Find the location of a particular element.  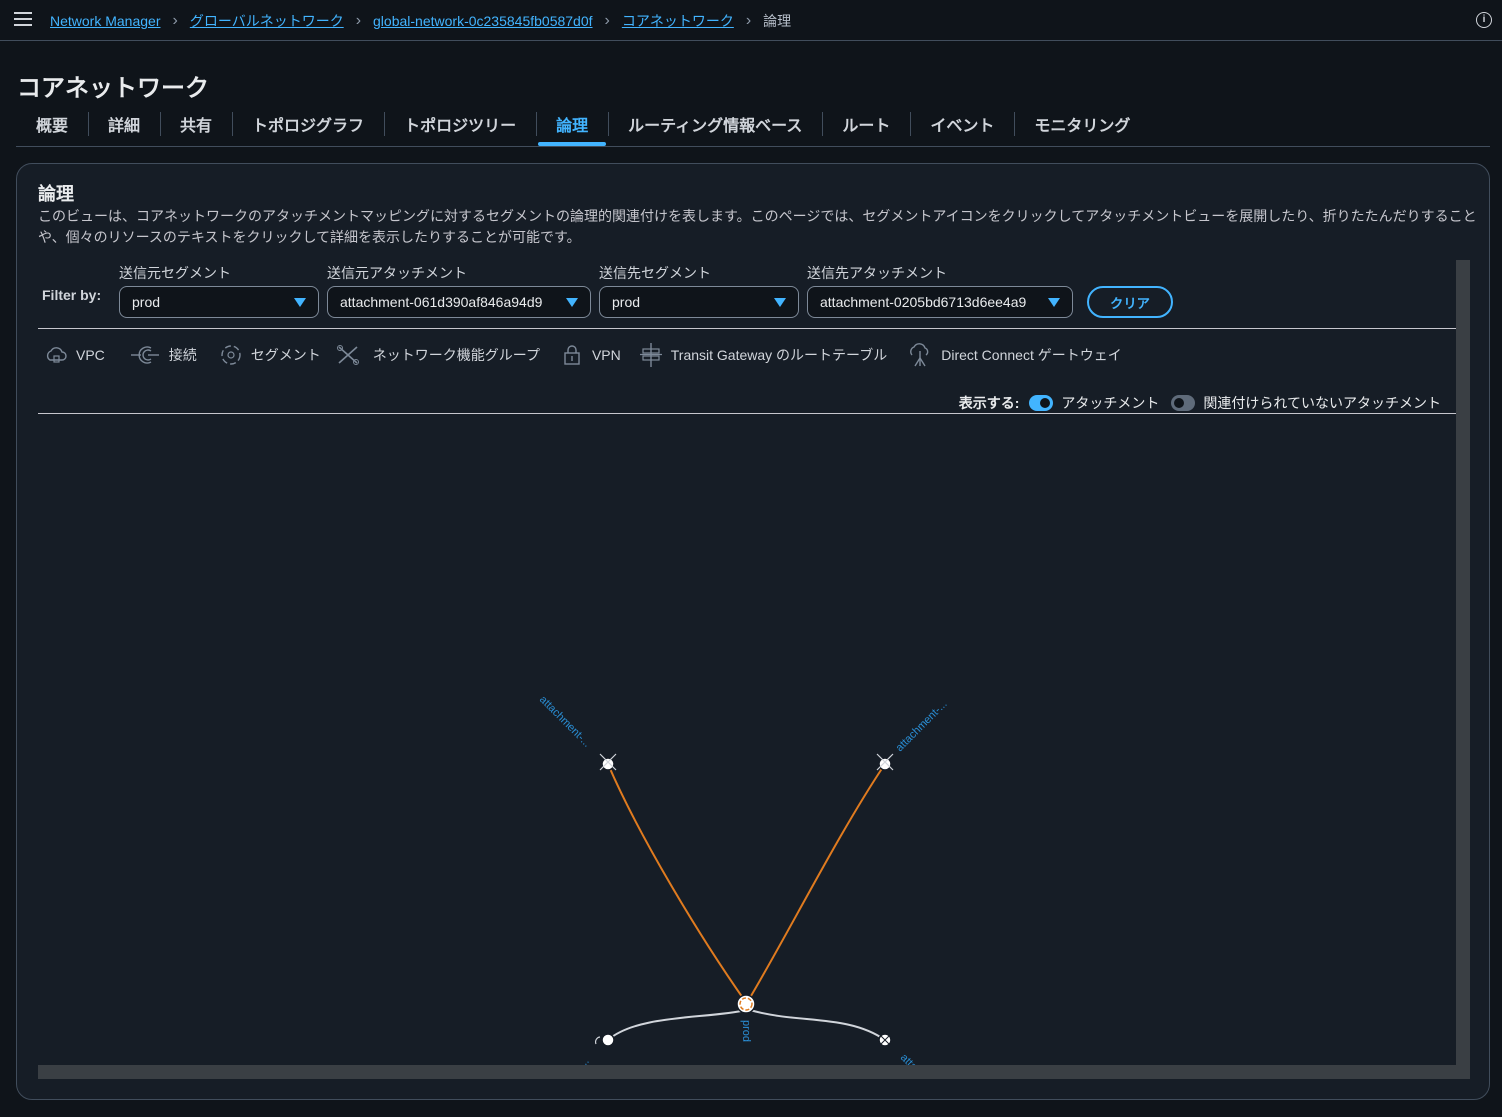

vpn-icon is located at coordinates (572, 355).